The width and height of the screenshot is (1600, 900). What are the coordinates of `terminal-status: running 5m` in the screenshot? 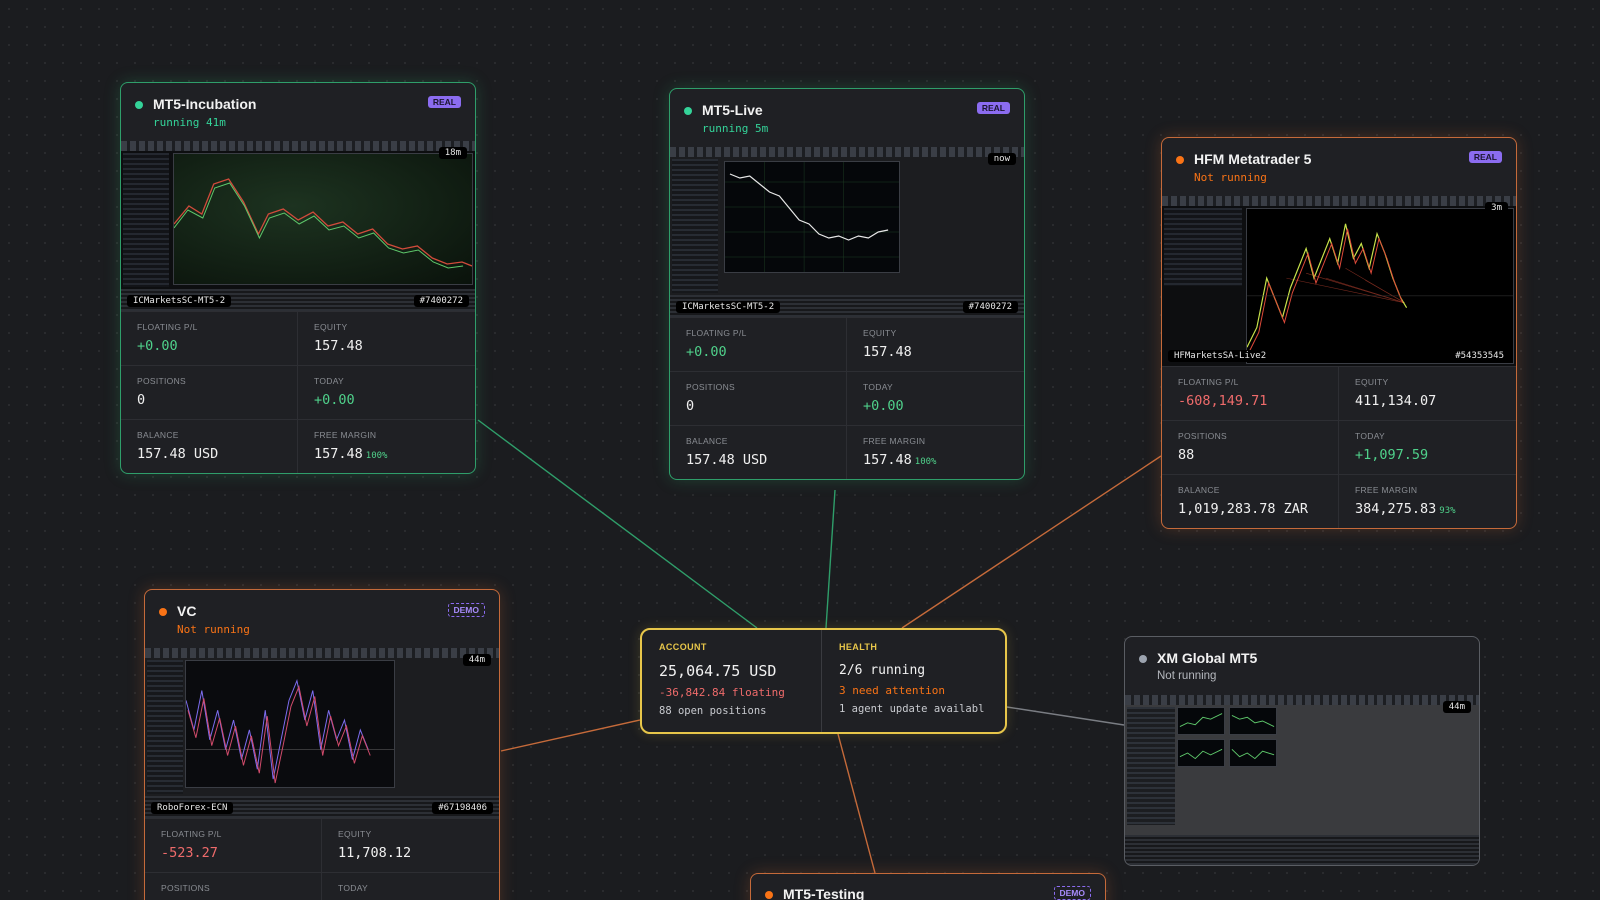 It's located at (735, 128).